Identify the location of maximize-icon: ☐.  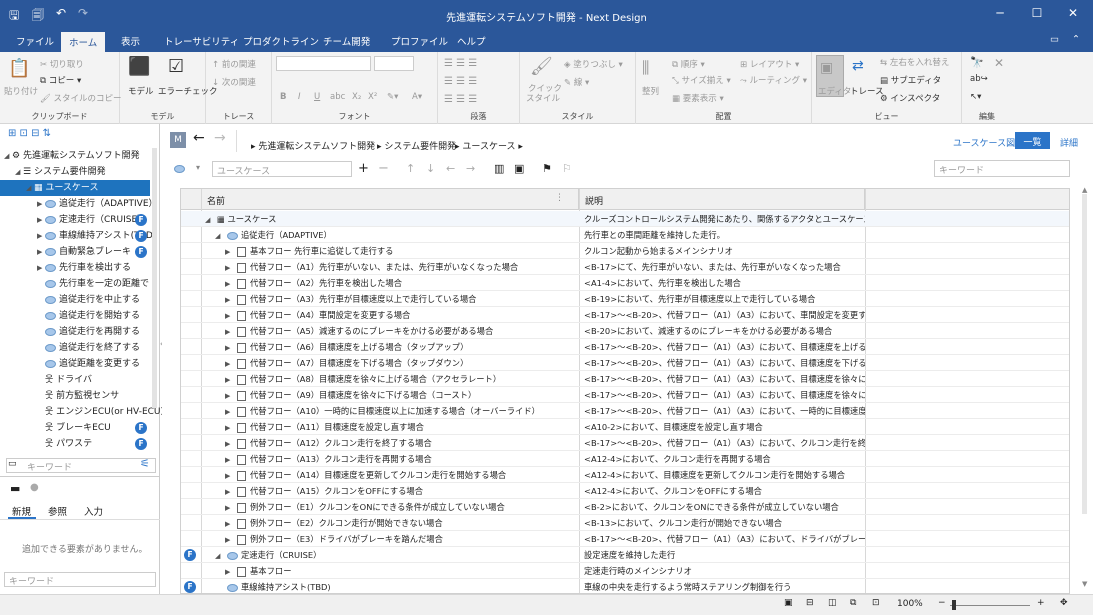
(1037, 13).